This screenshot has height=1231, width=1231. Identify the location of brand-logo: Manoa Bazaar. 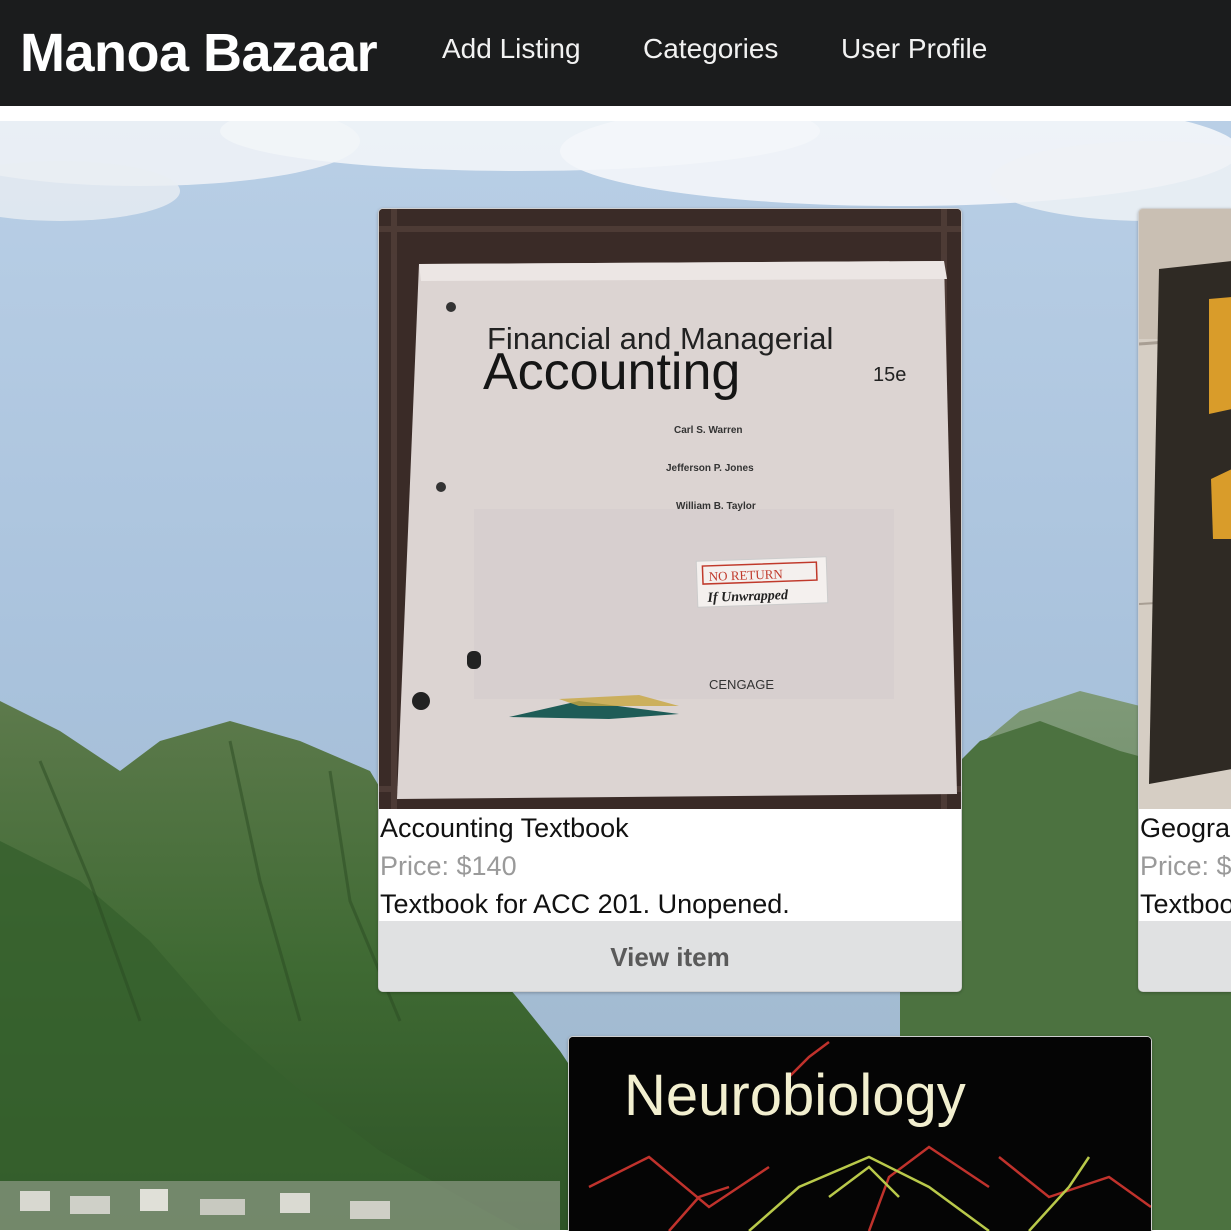
(199, 53).